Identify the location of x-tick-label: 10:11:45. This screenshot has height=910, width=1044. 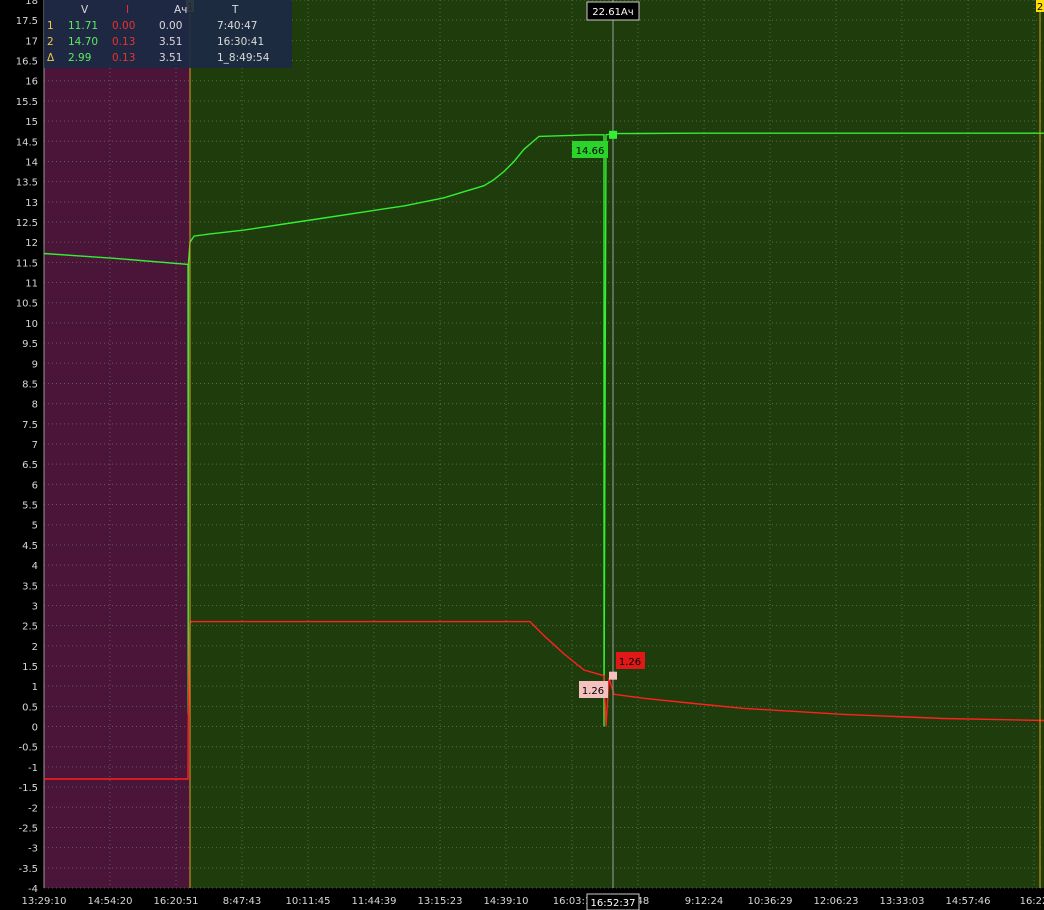
(308, 901).